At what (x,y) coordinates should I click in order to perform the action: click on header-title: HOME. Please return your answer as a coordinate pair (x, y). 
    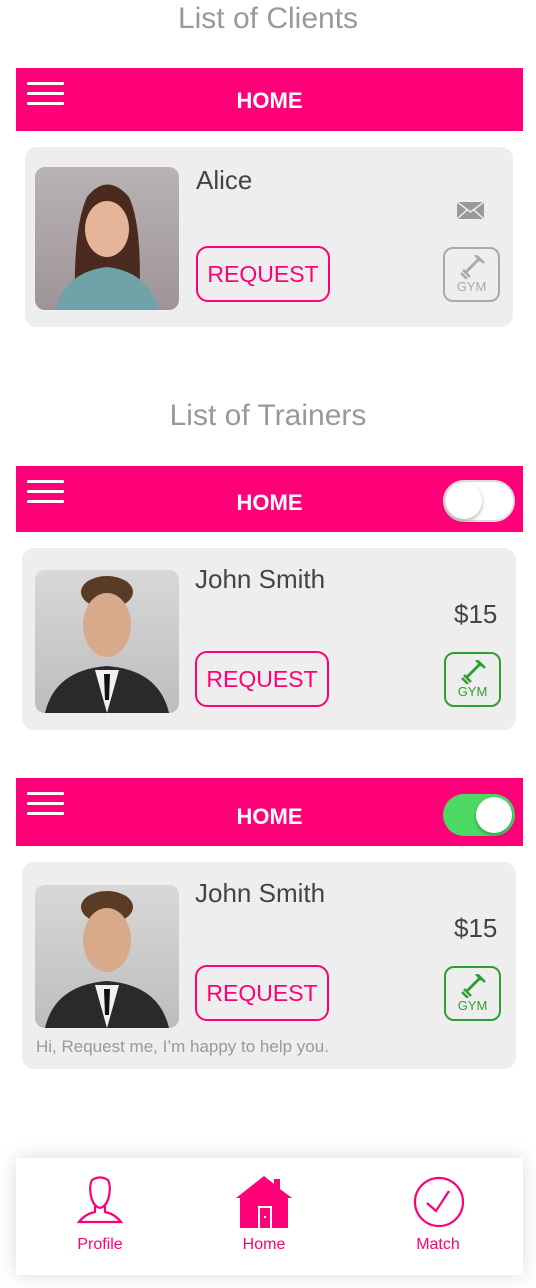
    Looking at the image, I should click on (269, 100).